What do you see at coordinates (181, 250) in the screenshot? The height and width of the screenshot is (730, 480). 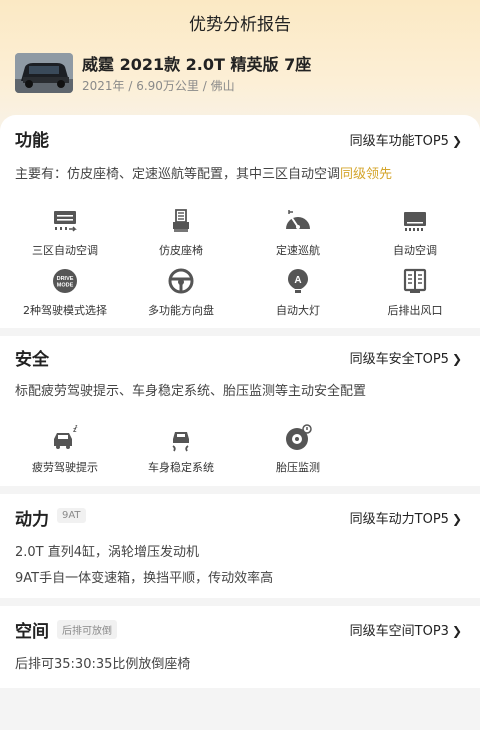 I see `feature-label: 仿皮座椅` at bounding box center [181, 250].